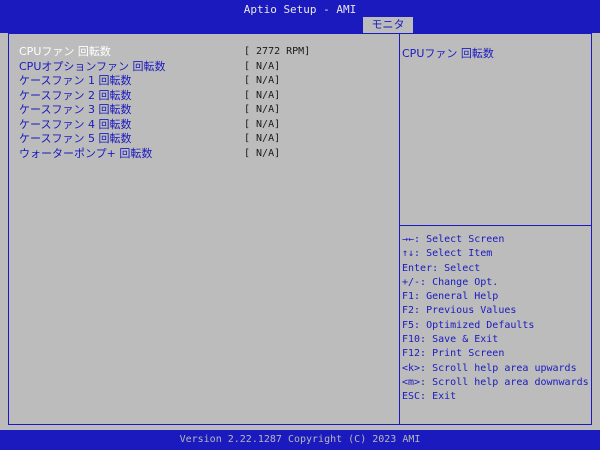 The image size is (600, 450). I want to click on tab-monitor: モニタ, so click(388, 25).